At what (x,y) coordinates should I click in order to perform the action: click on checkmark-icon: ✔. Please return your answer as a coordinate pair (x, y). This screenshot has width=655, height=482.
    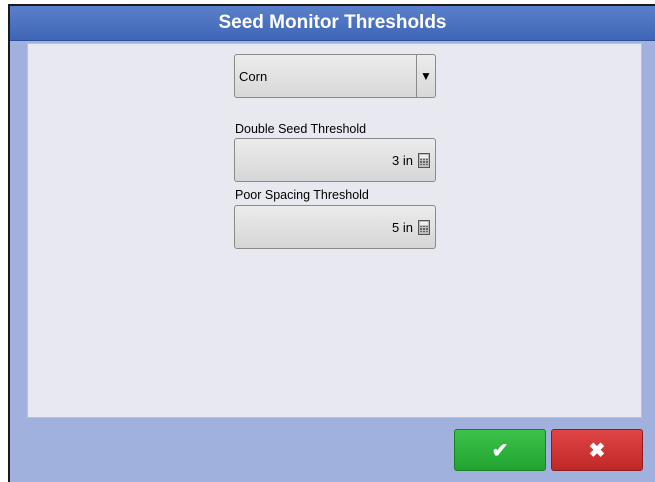
    Looking at the image, I should click on (500, 450).